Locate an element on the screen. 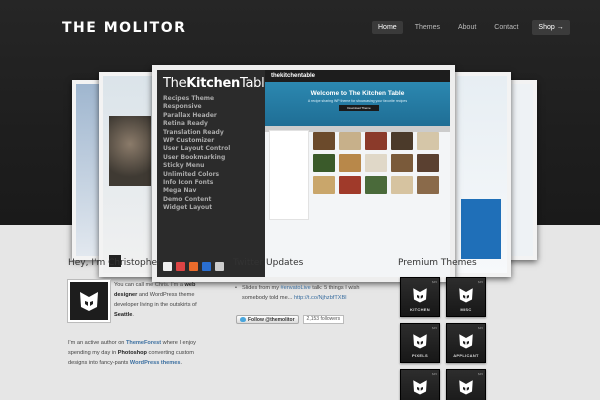 Image resolution: width=600 pixels, height=400 pixels. feature-item: User Bookmarking is located at coordinates (194, 157).